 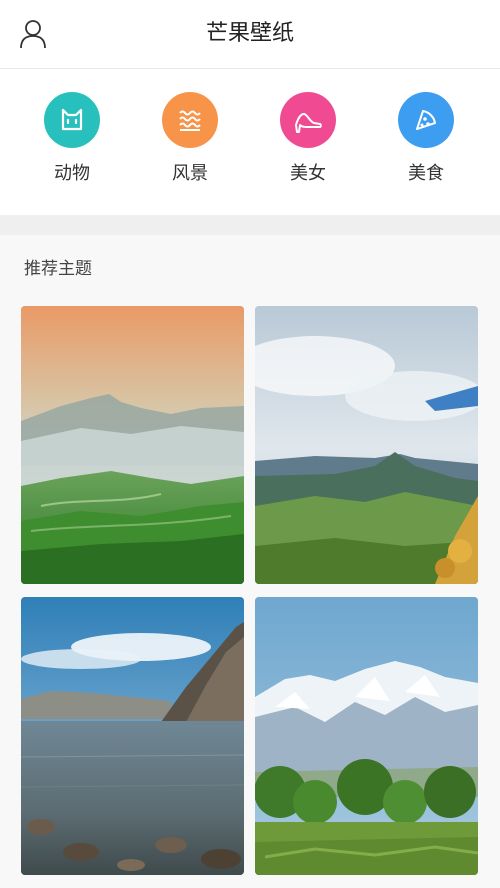 I want to click on wallpaper-tile-rocky-coast, so click(x=132, y=736).